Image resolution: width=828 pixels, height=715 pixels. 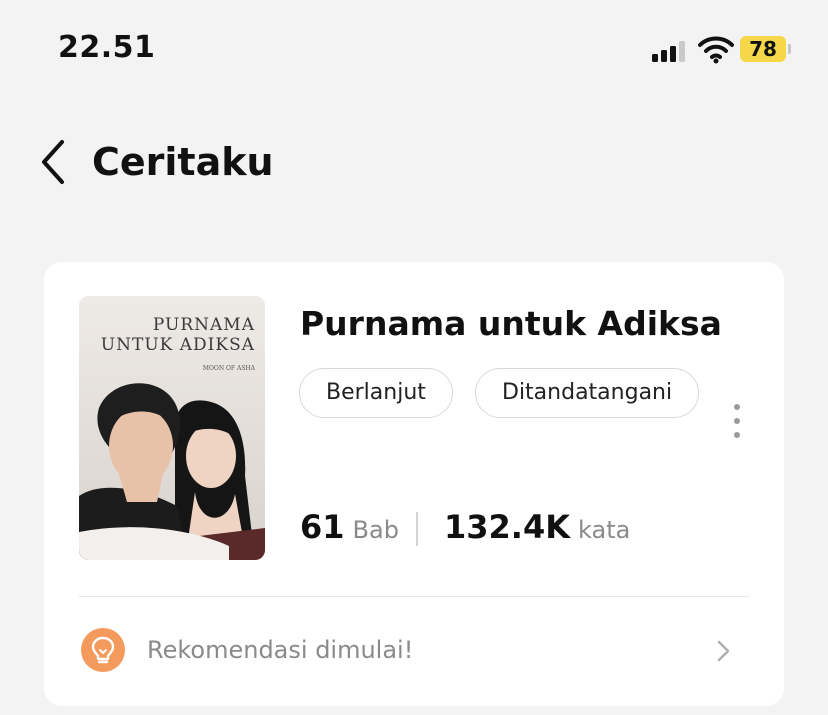 What do you see at coordinates (511, 323) in the screenshot?
I see `book-title: Purnama untuk Adiksa` at bounding box center [511, 323].